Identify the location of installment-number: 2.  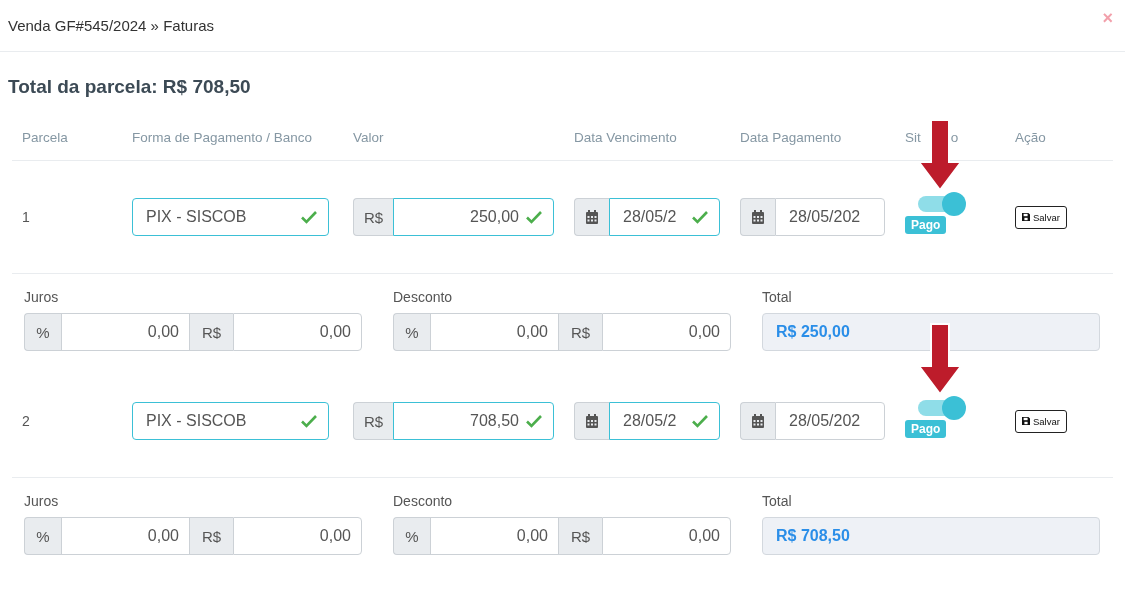
(26, 421).